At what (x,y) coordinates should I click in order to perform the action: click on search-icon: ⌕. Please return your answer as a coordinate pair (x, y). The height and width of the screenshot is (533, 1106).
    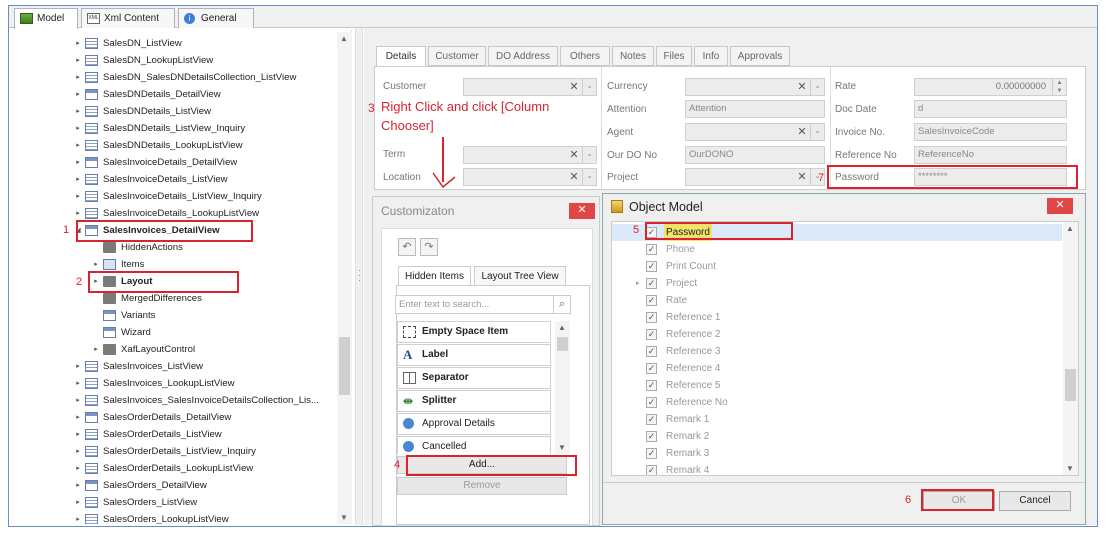
    Looking at the image, I should click on (561, 304).